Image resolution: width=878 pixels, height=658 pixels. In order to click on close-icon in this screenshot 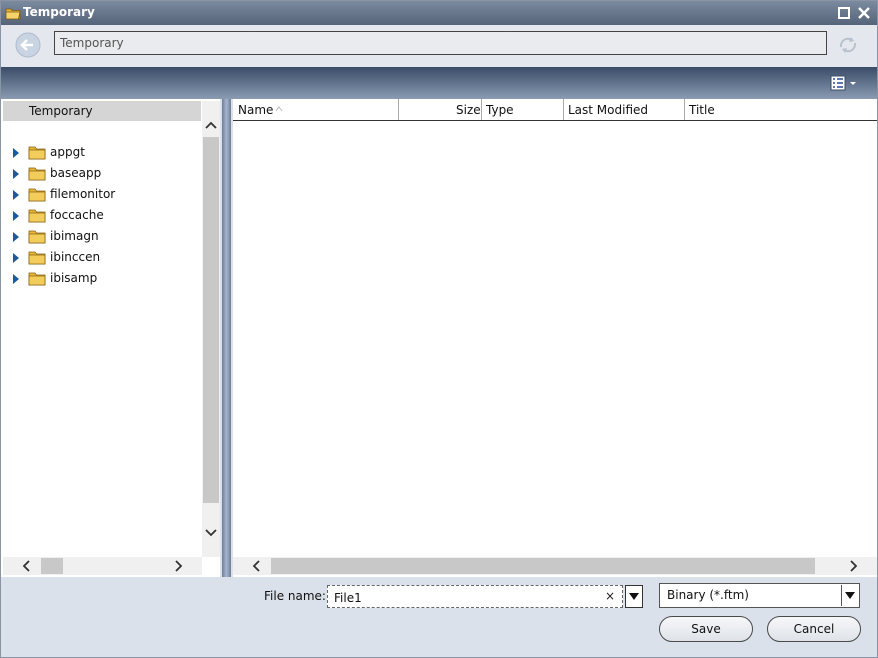, I will do `click(864, 13)`.